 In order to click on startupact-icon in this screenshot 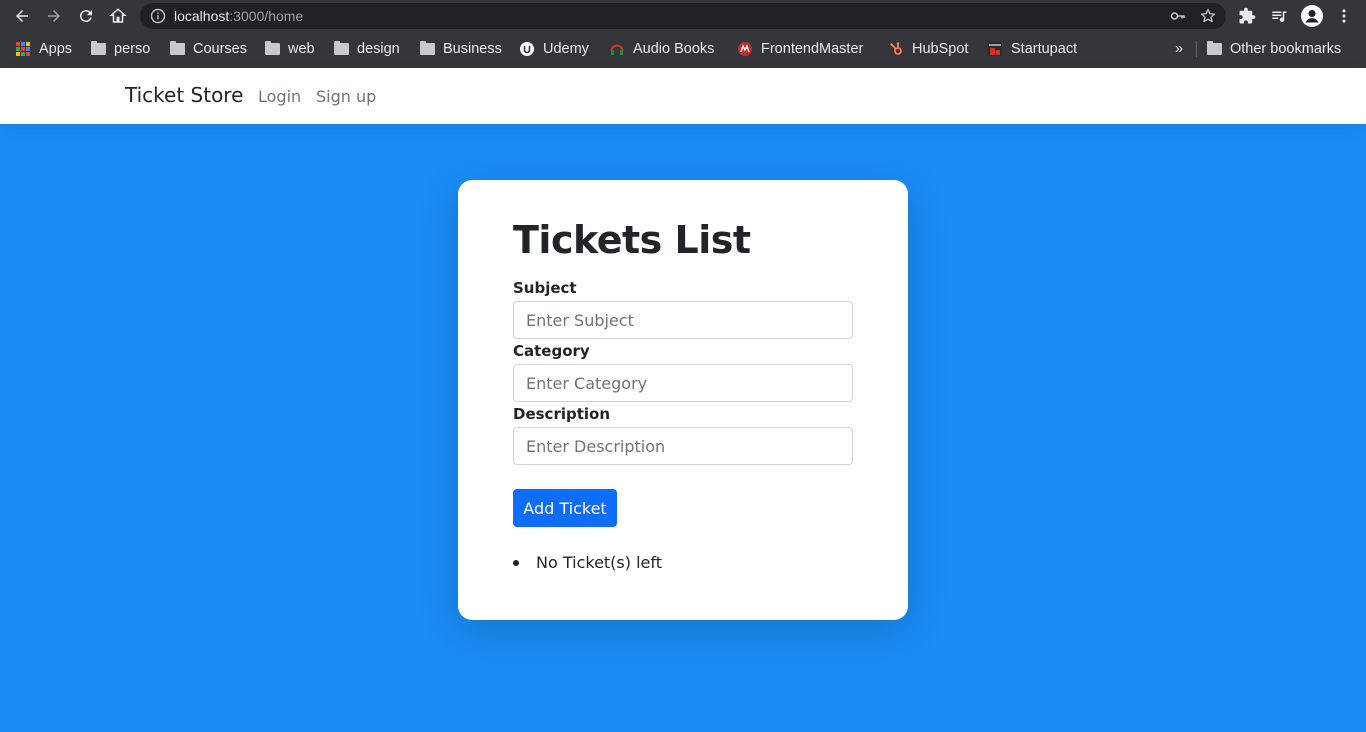, I will do `click(995, 49)`.